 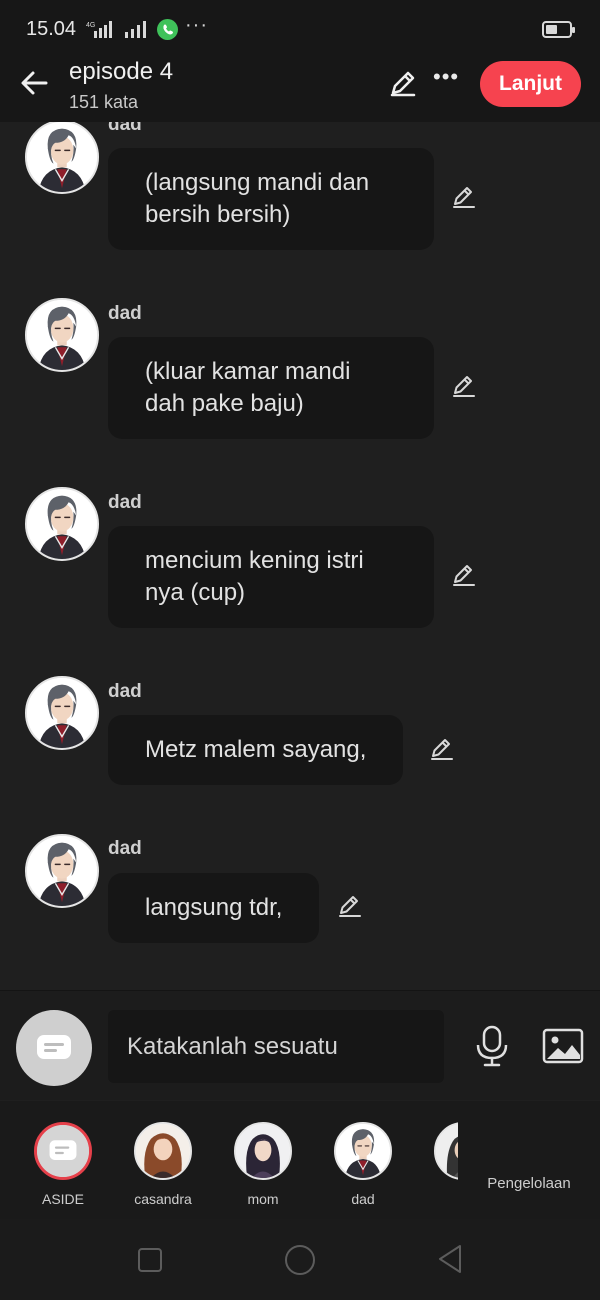 I want to click on composer, so click(x=300, y=1045).